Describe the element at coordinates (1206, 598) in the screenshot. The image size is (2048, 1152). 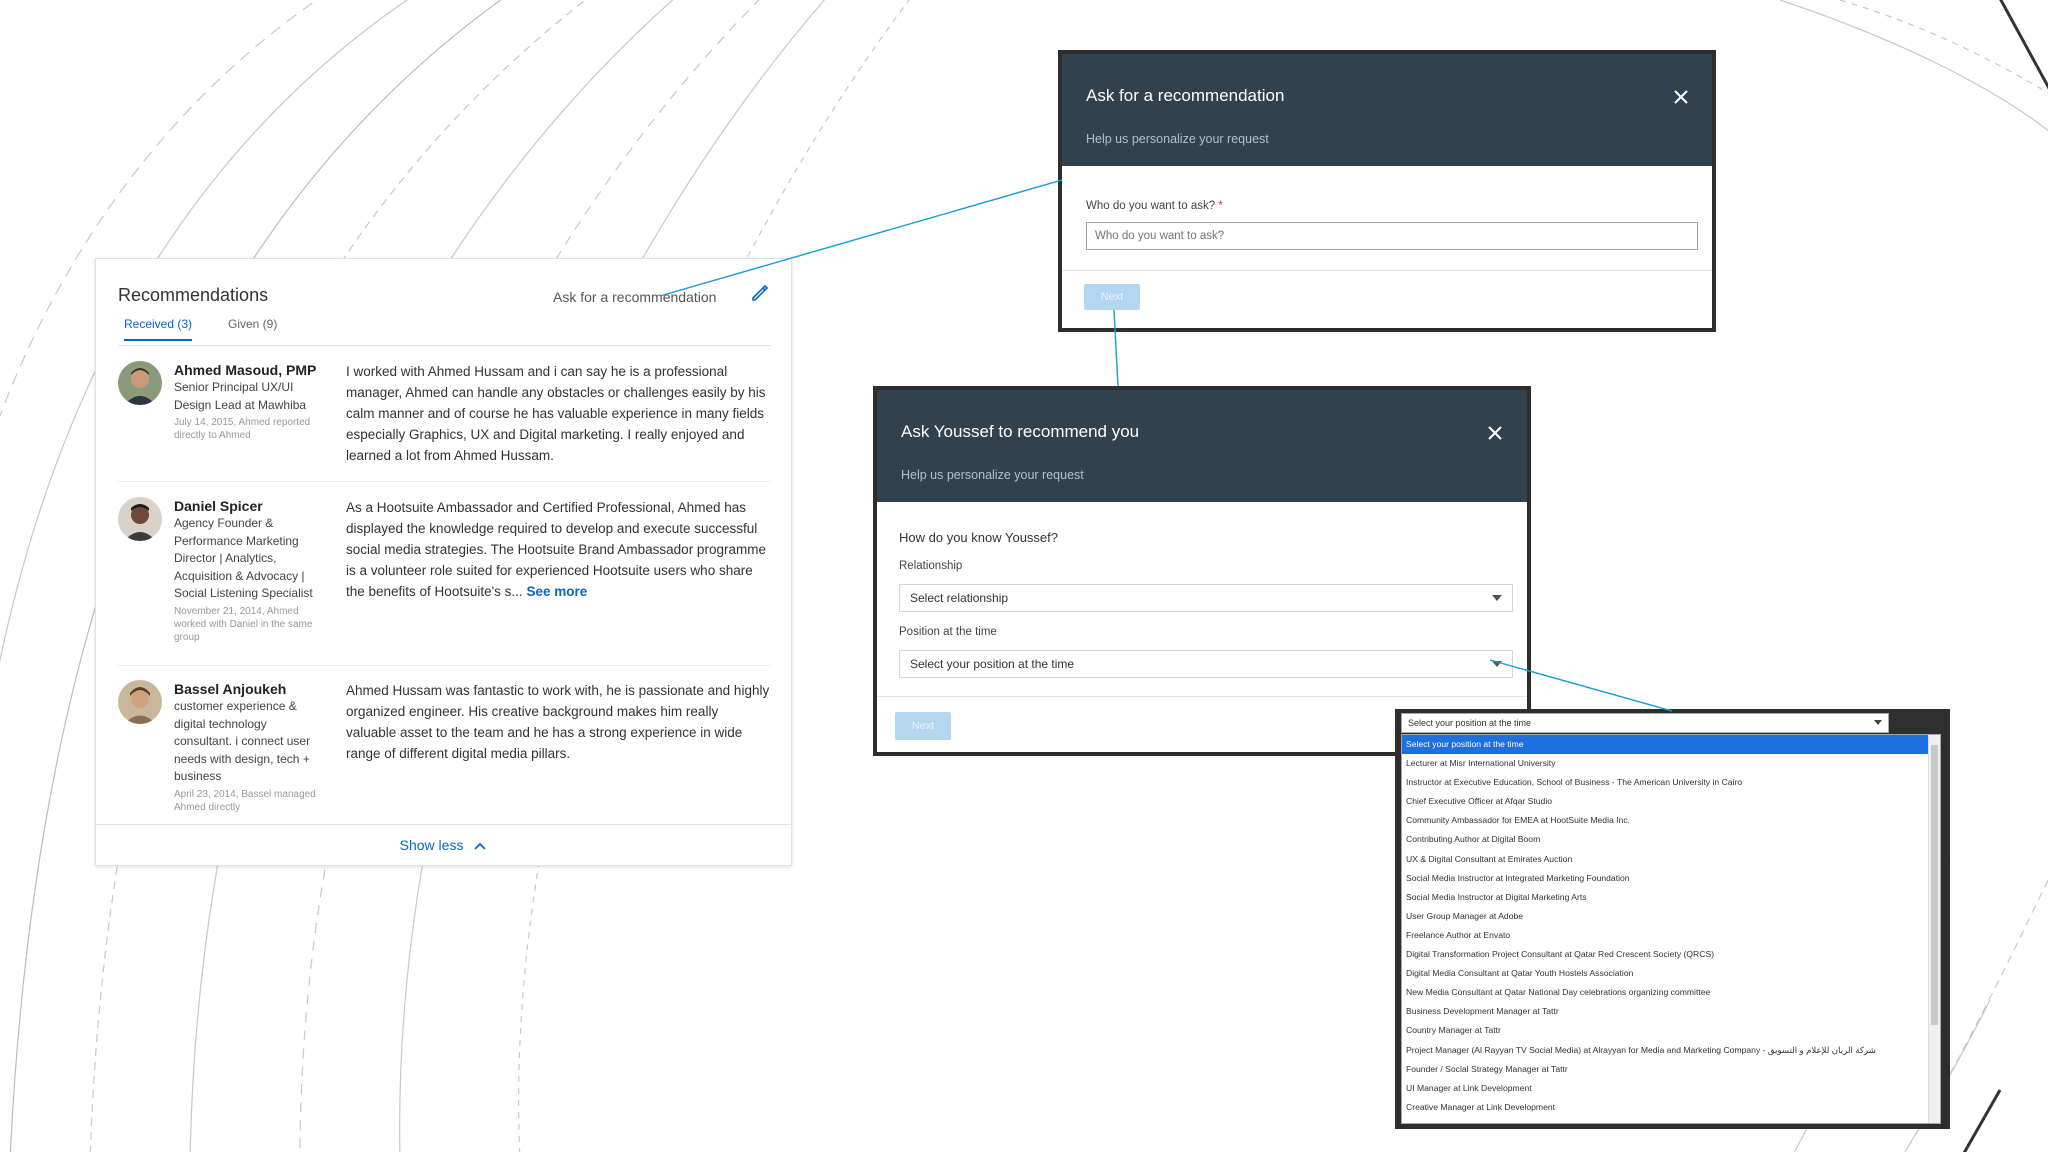
I see `relationship-select: Select relationship` at that location.